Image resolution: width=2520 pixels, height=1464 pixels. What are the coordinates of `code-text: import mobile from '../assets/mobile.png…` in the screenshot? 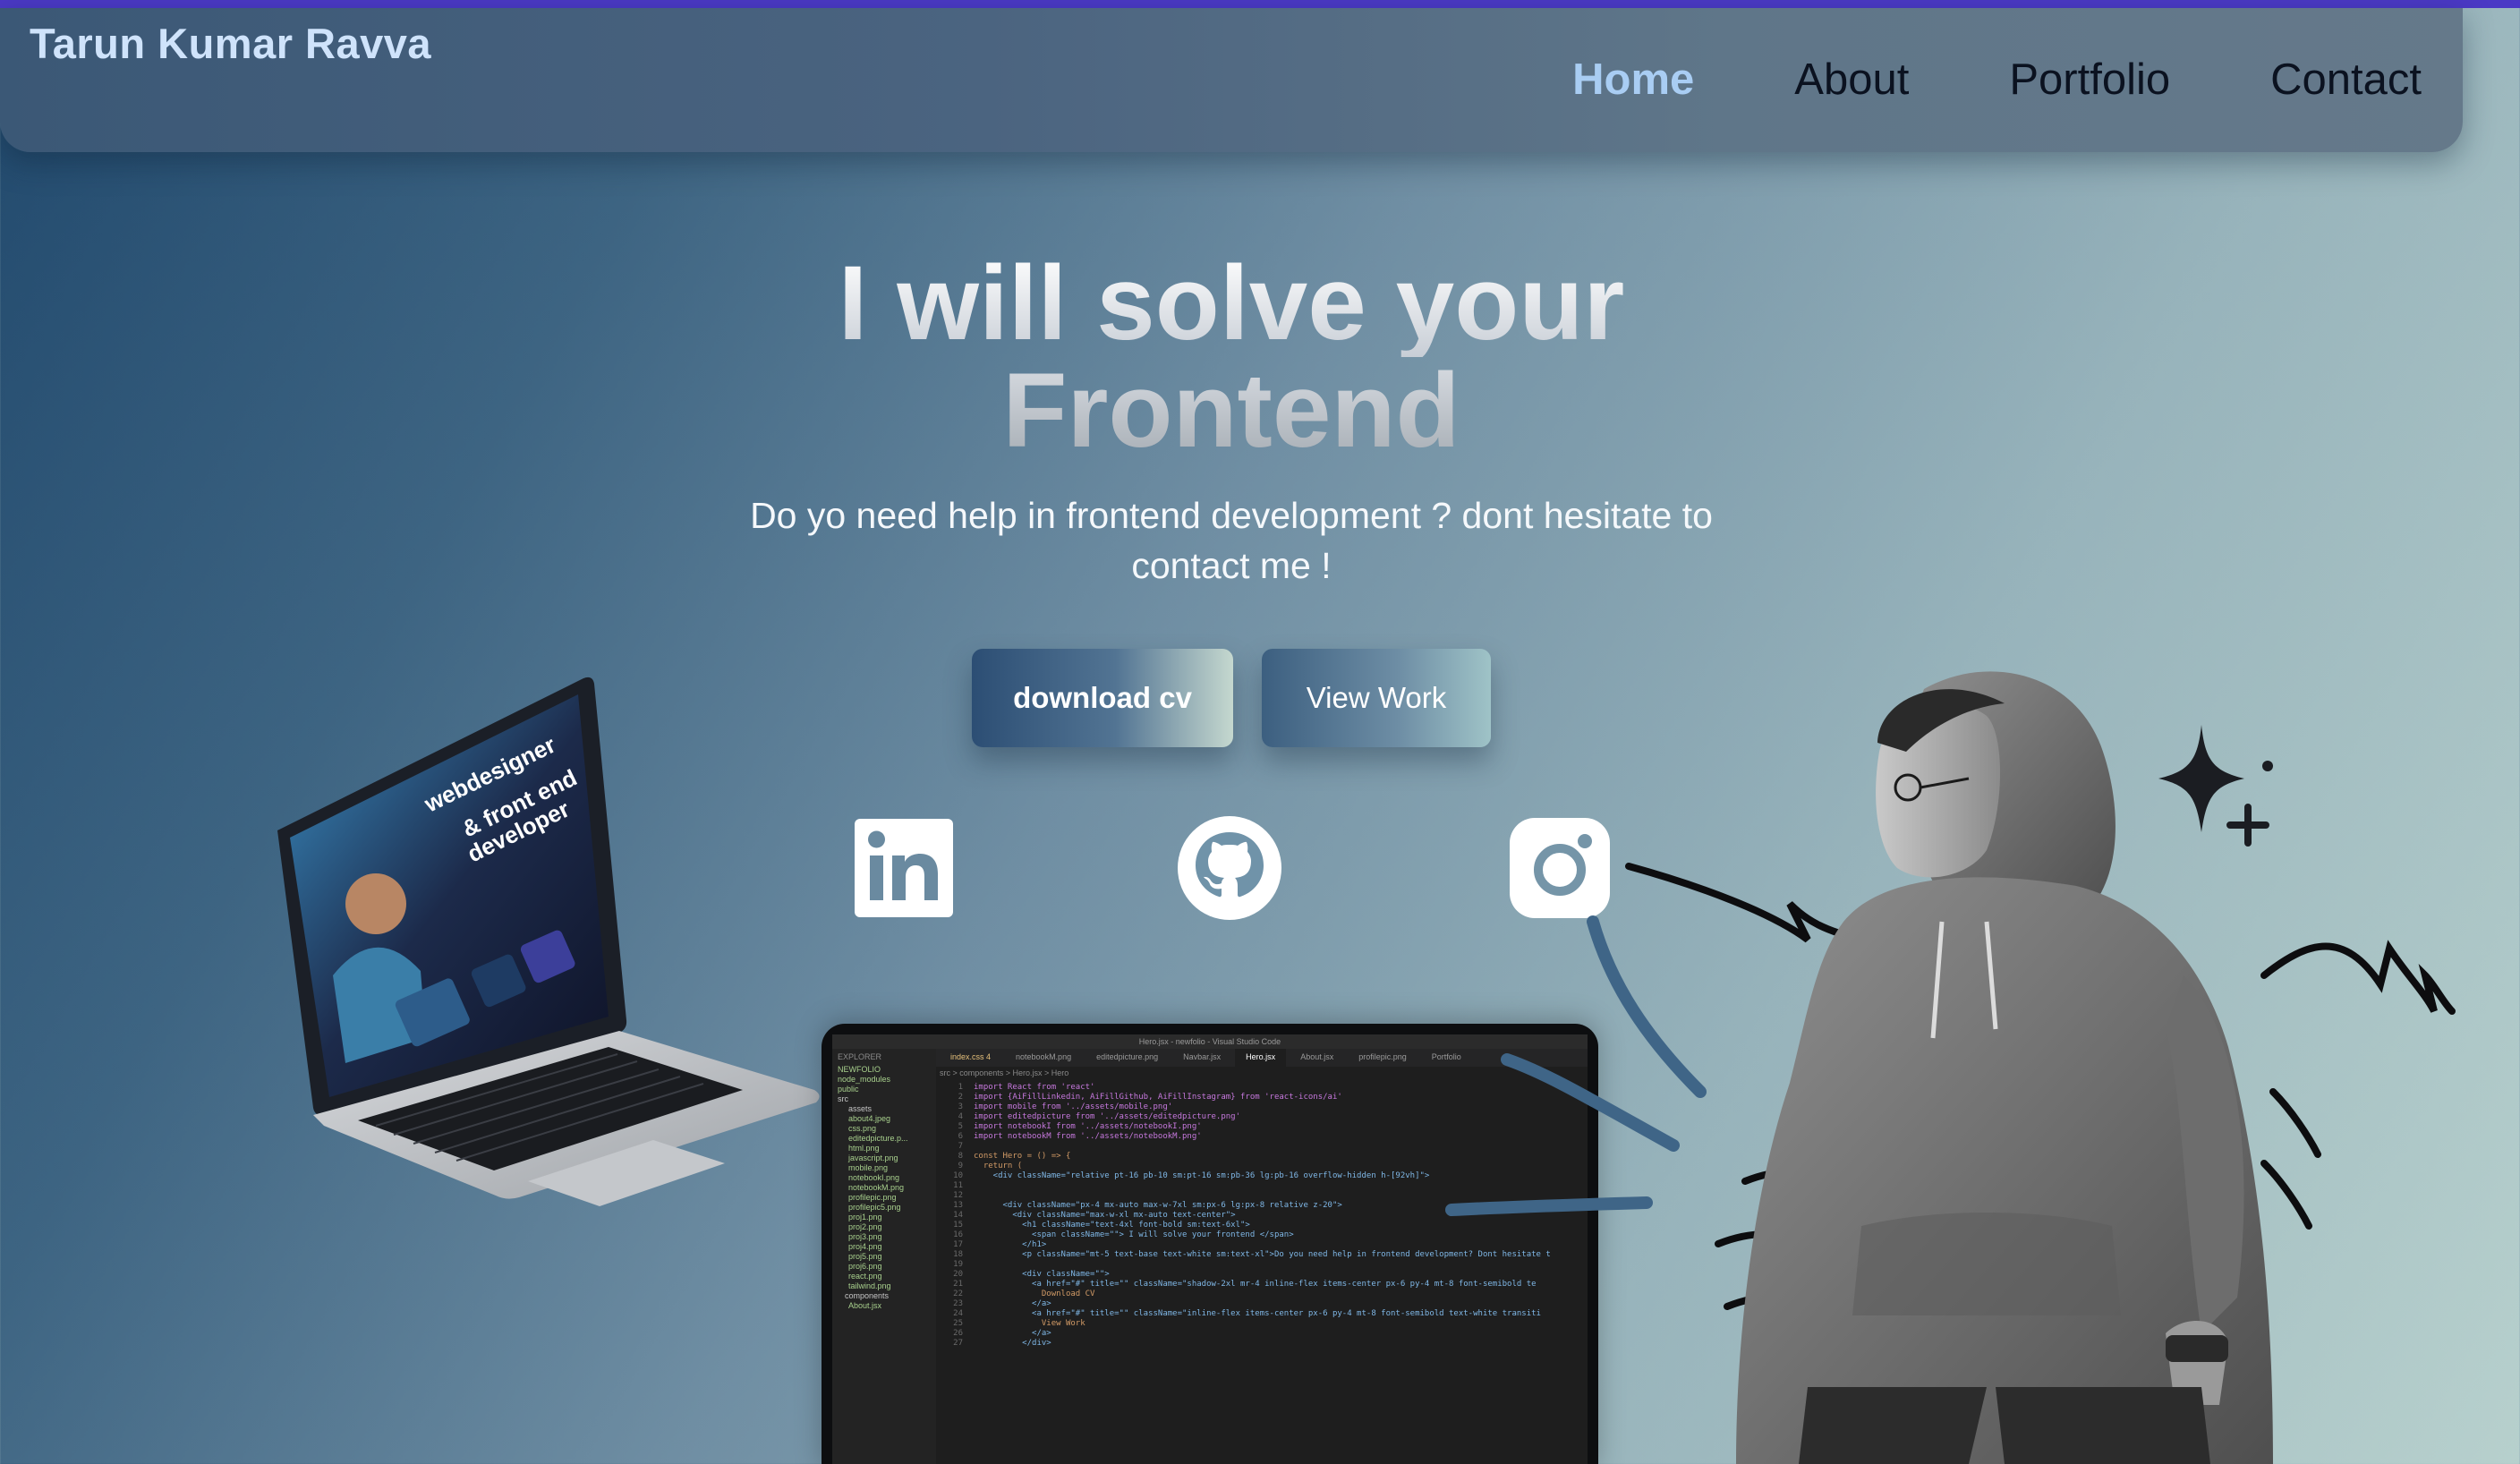 It's located at (1073, 1106).